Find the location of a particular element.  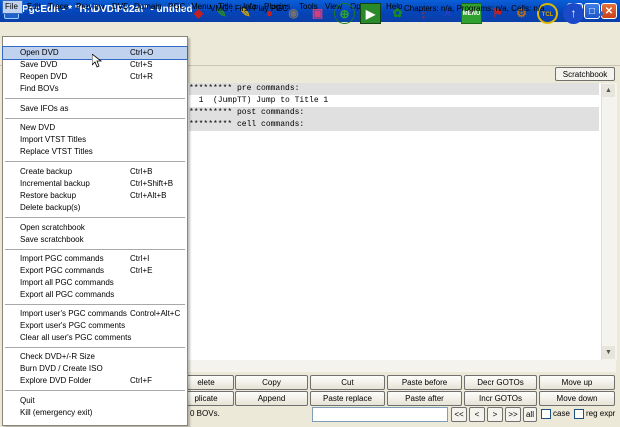

nav-prev-button: < is located at coordinates (477, 414).